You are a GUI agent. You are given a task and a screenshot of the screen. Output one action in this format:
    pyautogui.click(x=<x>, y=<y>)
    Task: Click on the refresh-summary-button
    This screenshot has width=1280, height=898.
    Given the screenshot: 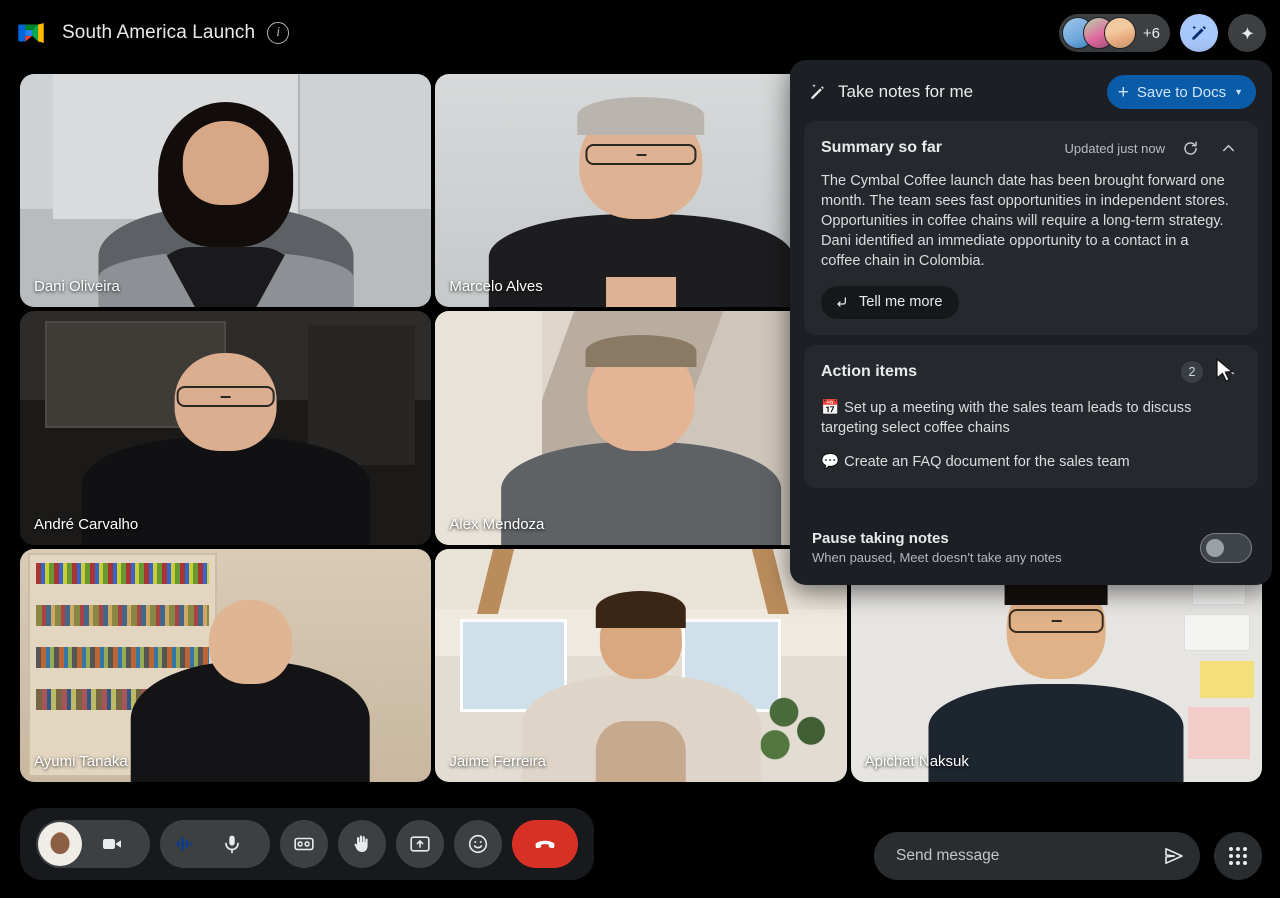 What is the action you would take?
    pyautogui.click(x=1190, y=148)
    